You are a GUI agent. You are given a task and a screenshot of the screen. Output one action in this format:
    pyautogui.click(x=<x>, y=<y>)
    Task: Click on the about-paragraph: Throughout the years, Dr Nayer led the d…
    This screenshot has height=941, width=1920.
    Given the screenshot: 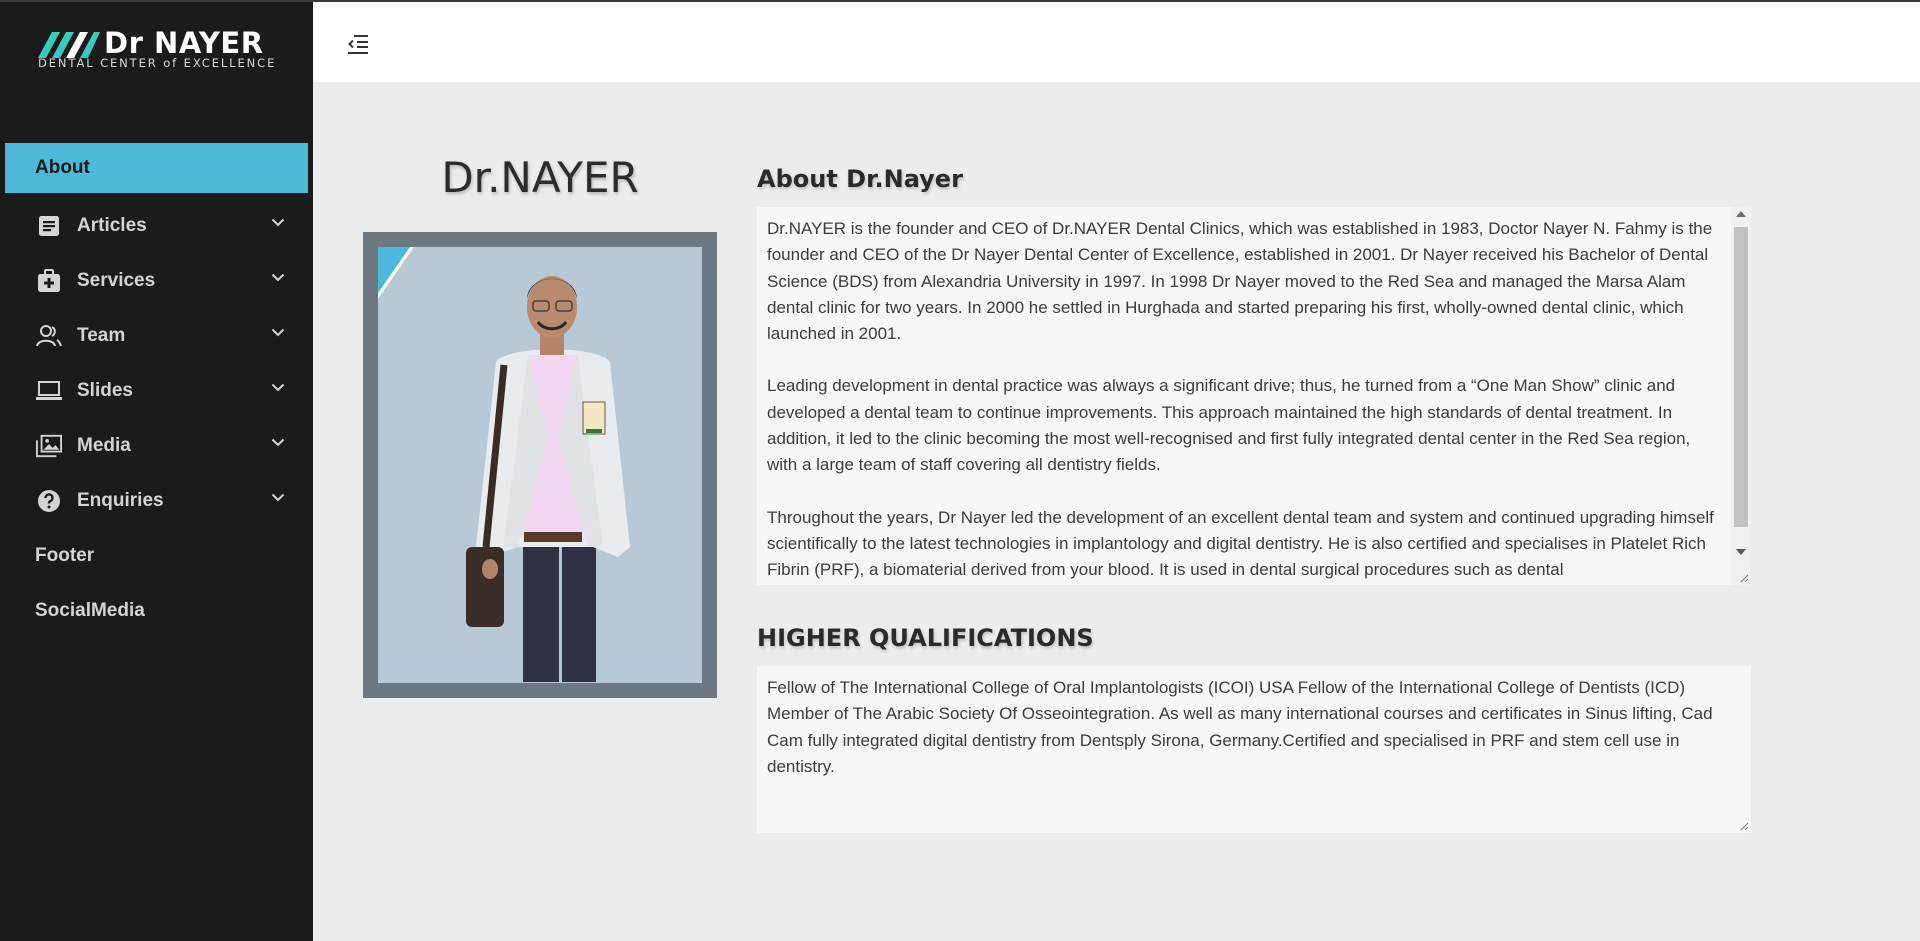 What is the action you would take?
    pyautogui.click(x=1240, y=543)
    